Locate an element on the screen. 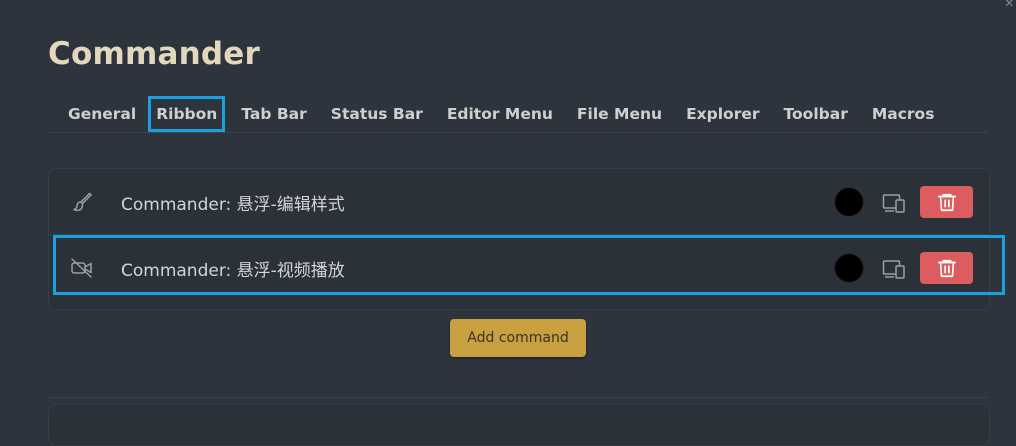  section-divider is located at coordinates (518, 397).